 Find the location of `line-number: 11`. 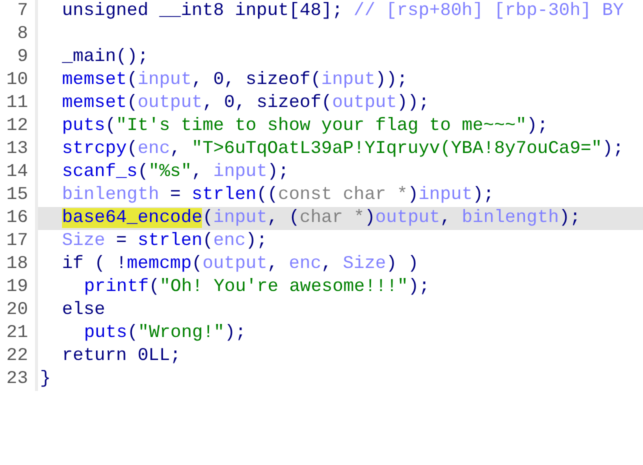

line-number: 11 is located at coordinates (19, 103).